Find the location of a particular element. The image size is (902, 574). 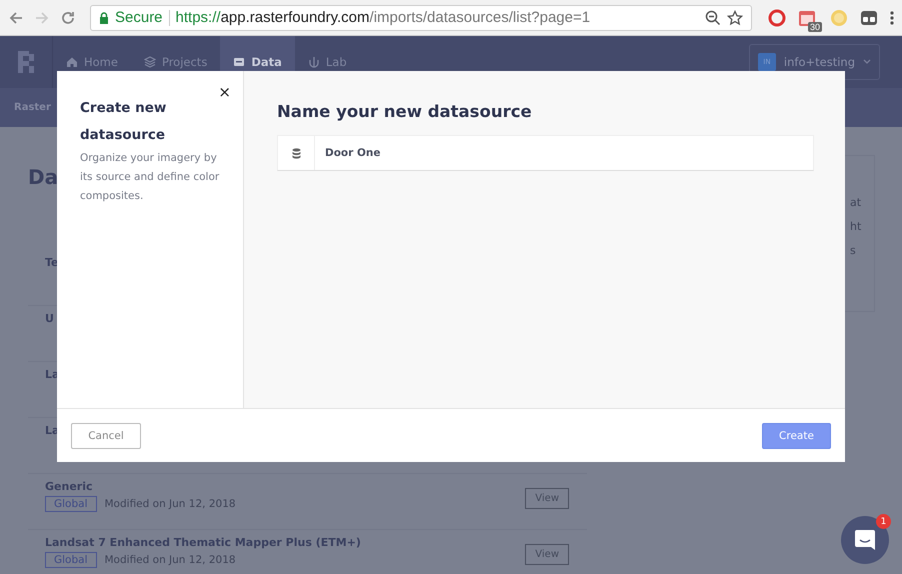

datasource-title: Generic is located at coordinates (69, 486).